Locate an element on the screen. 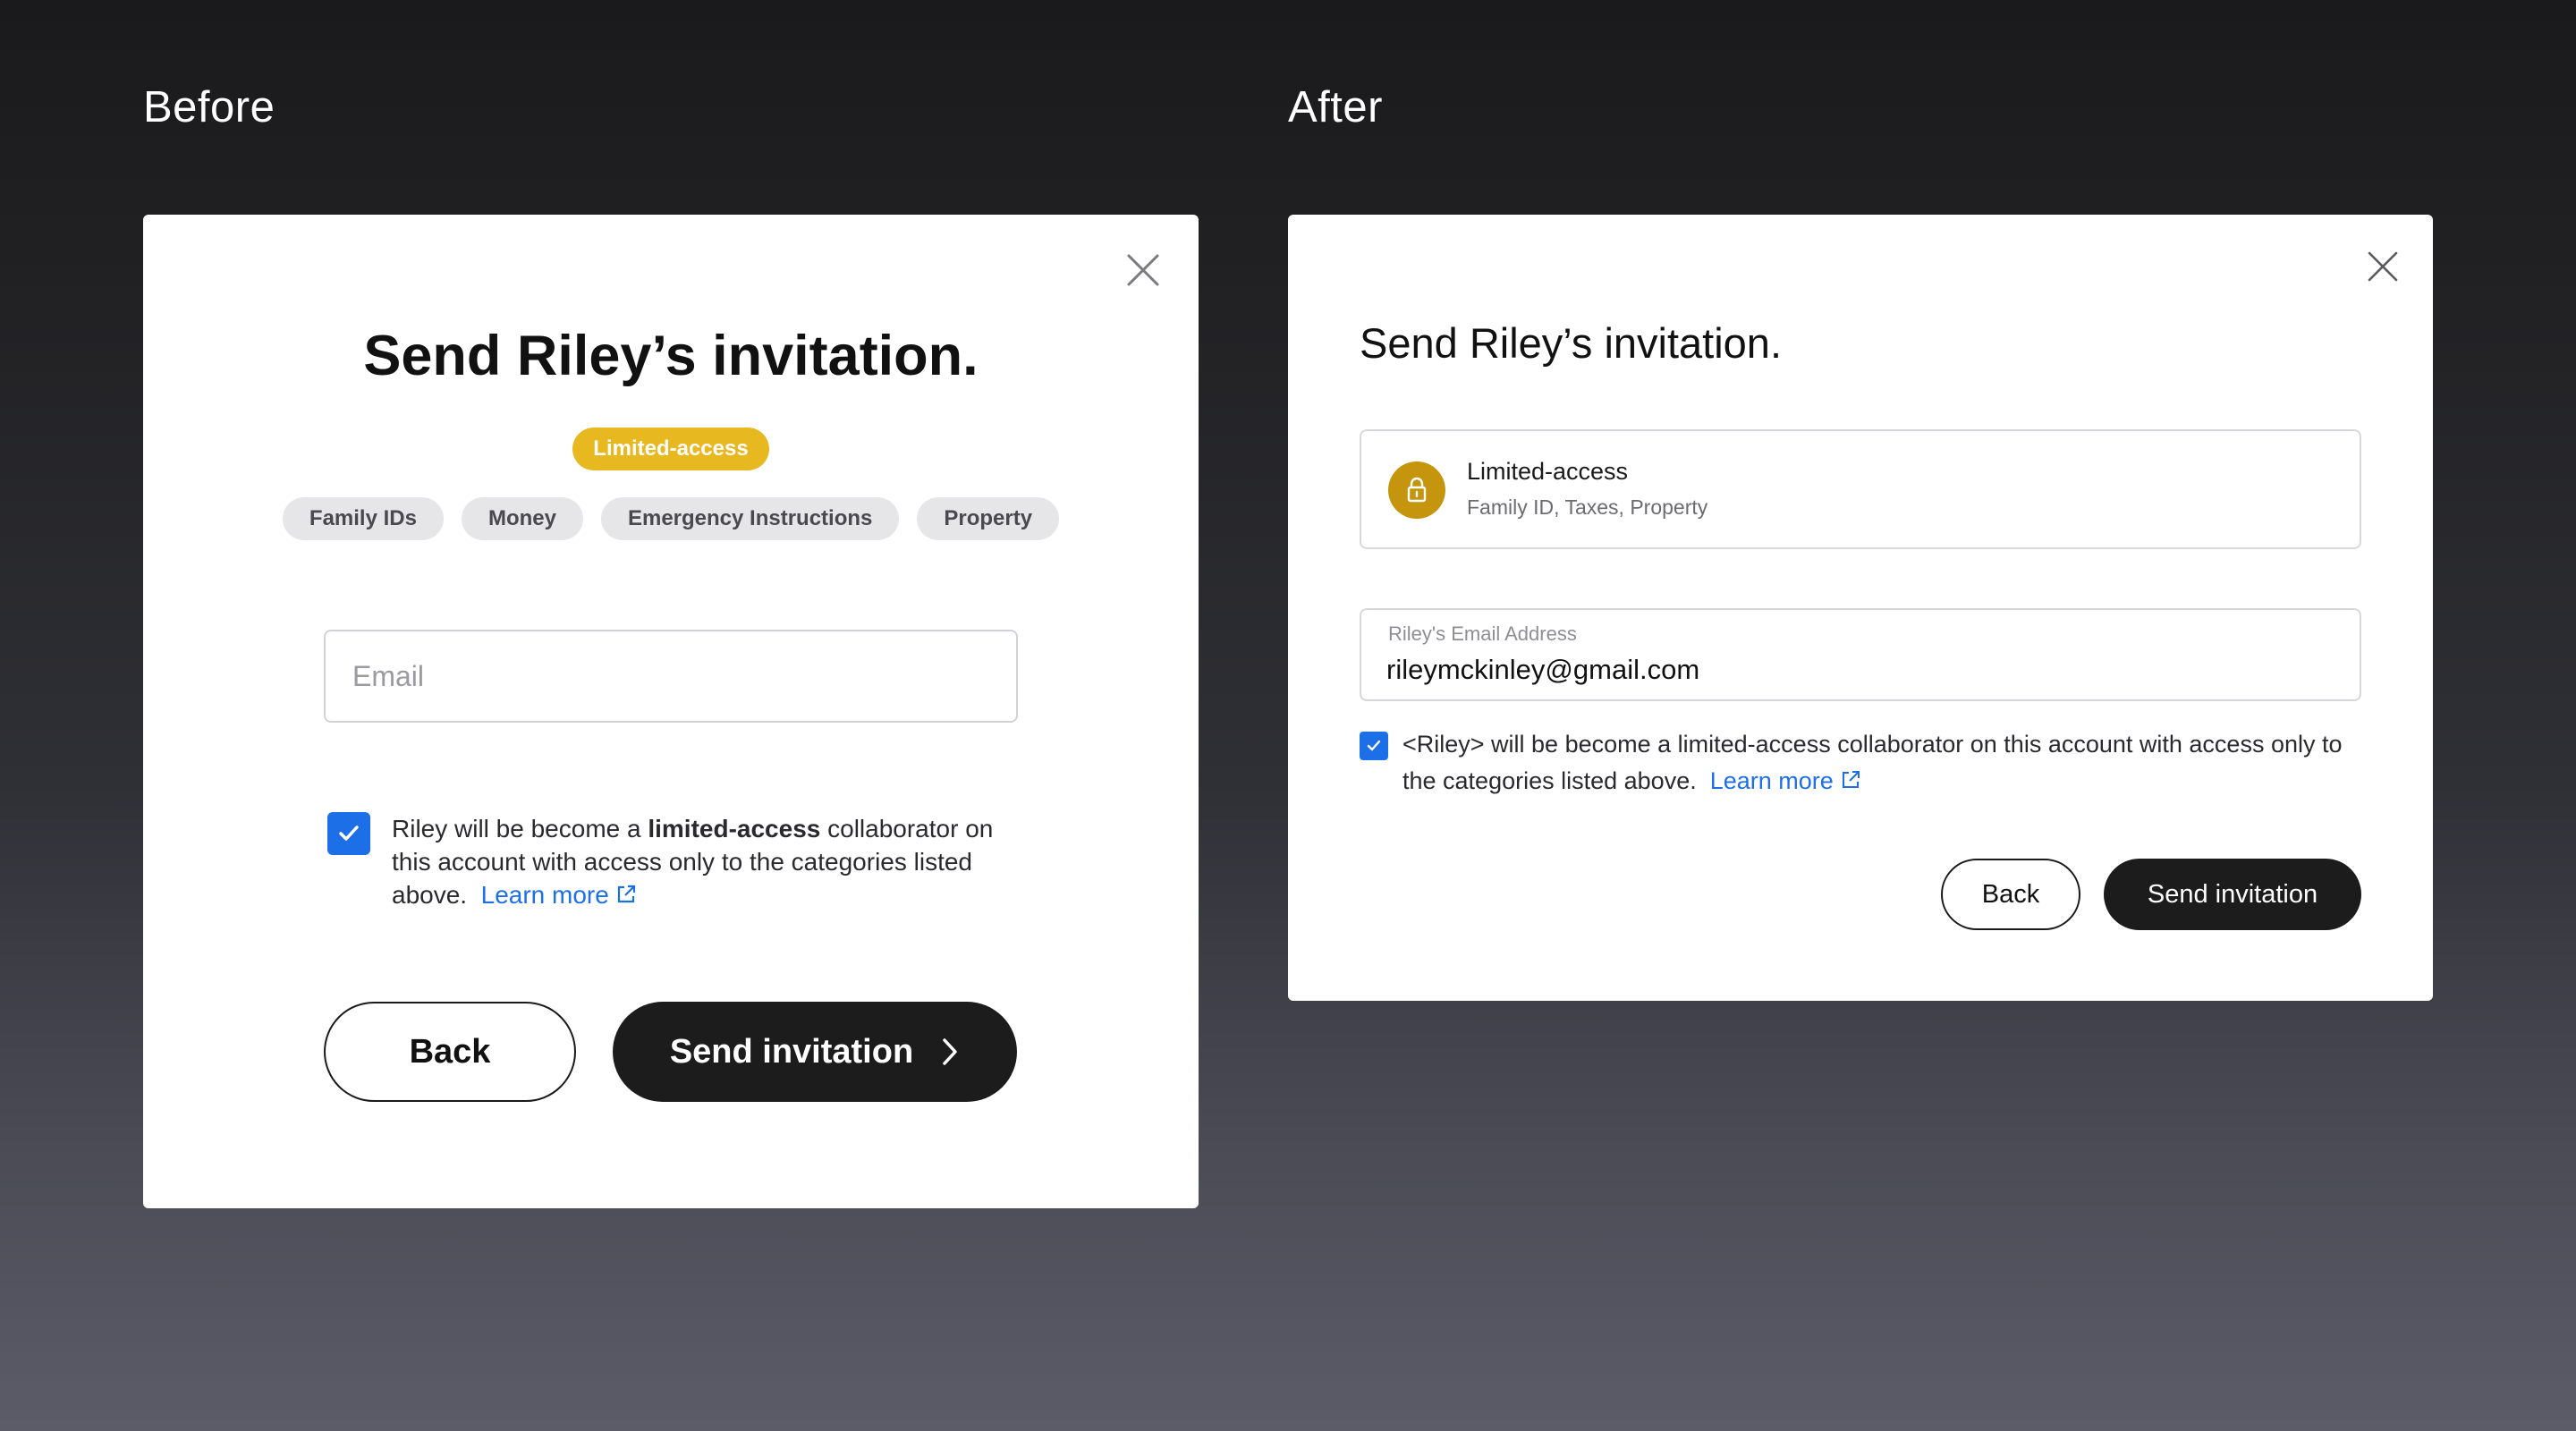 The width and height of the screenshot is (2576, 1431). consent-text-prefix: Riley will be become a is located at coordinates (520, 829).